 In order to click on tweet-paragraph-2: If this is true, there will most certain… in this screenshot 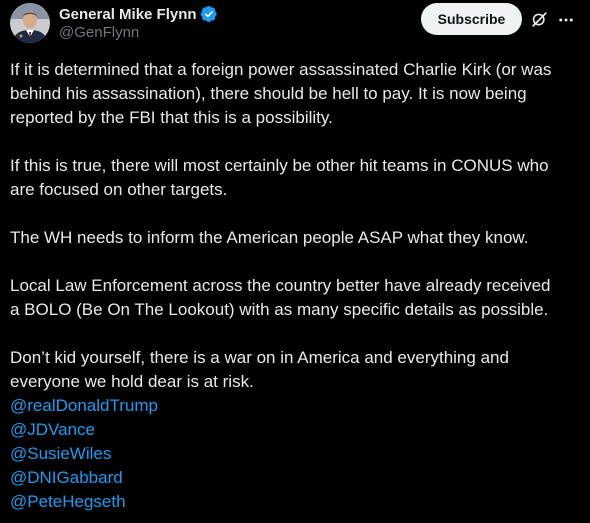, I will do `click(298, 178)`.